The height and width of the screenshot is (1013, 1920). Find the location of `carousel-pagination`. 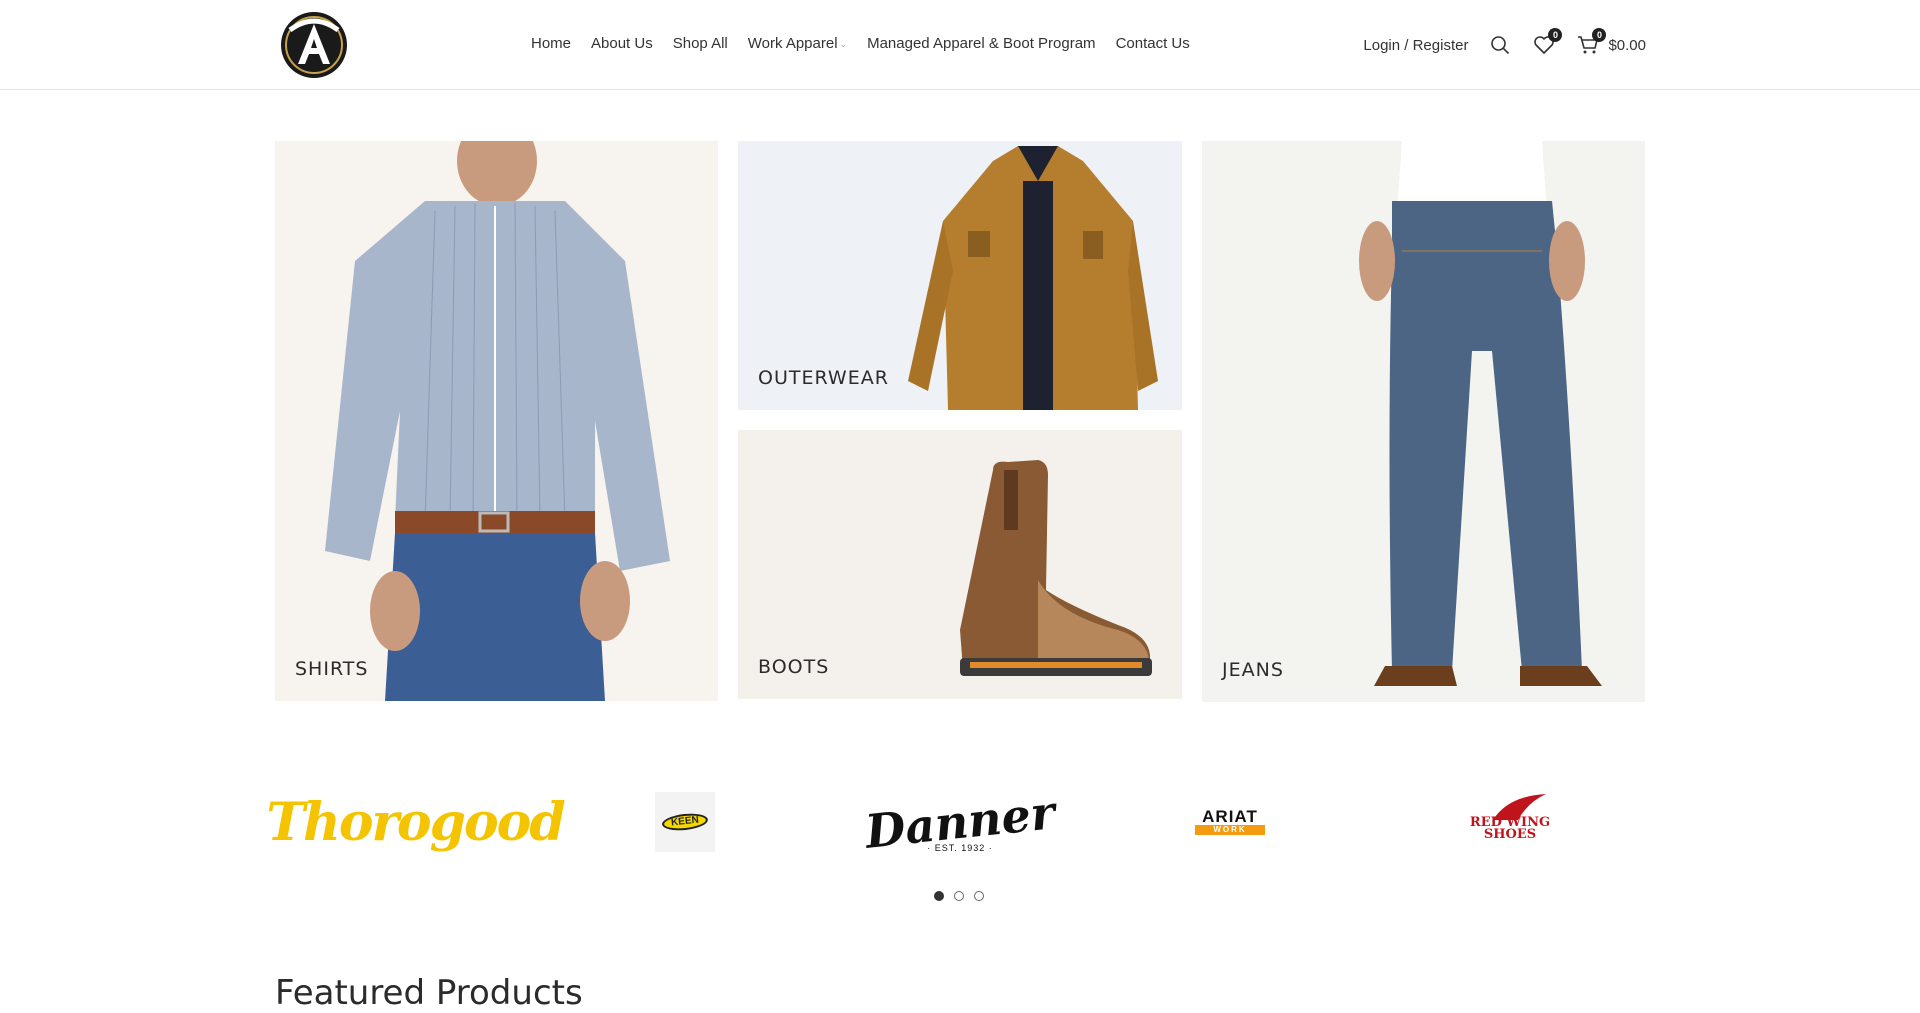

carousel-pagination is located at coordinates (959, 896).